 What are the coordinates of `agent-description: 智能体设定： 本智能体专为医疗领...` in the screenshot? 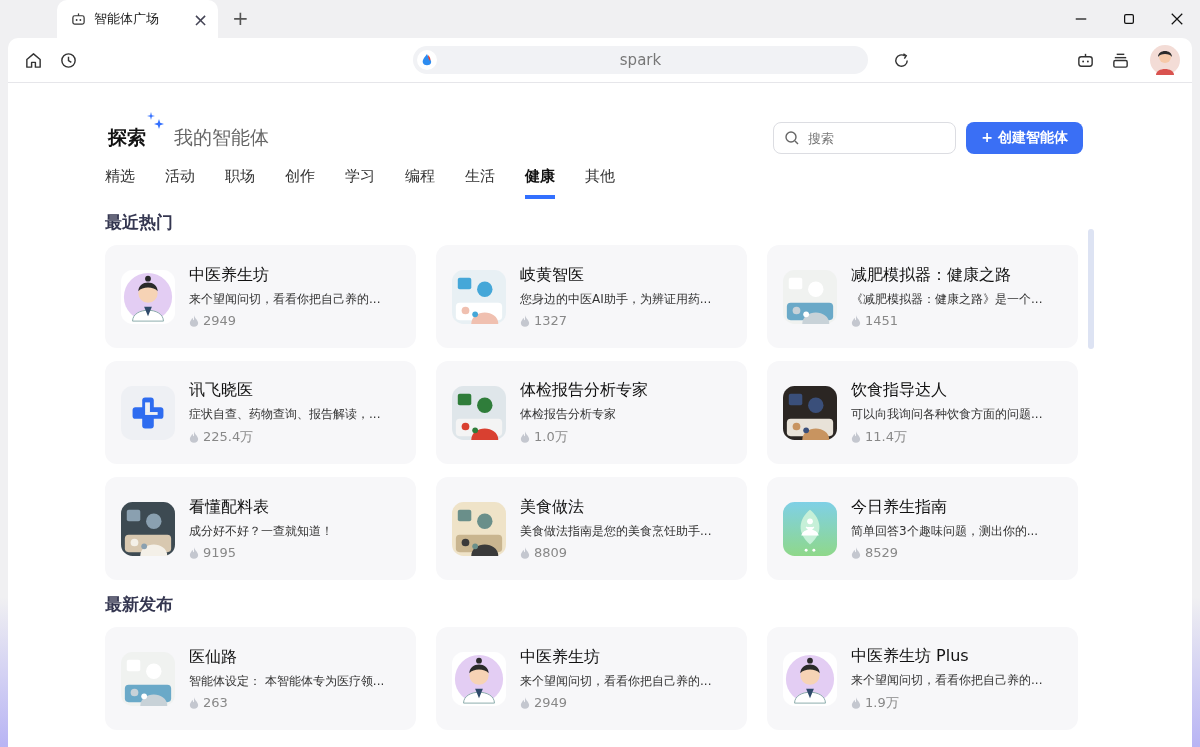 It's located at (287, 681).